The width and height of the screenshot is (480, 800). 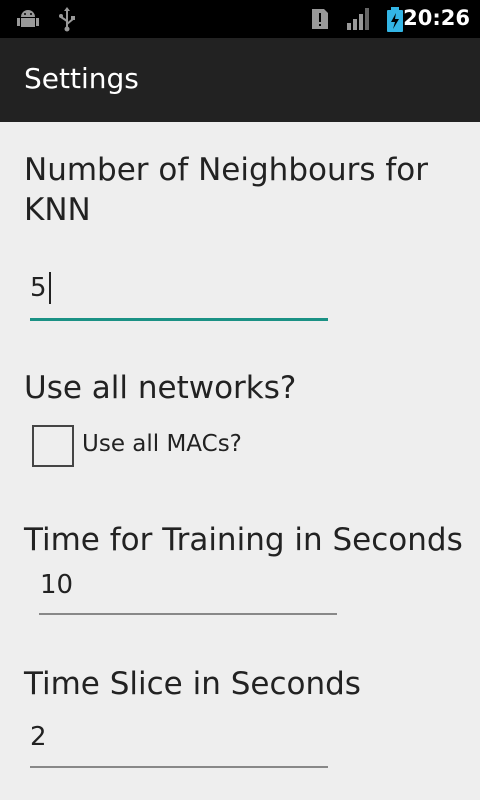 I want to click on signal-icon, so click(x=359, y=21).